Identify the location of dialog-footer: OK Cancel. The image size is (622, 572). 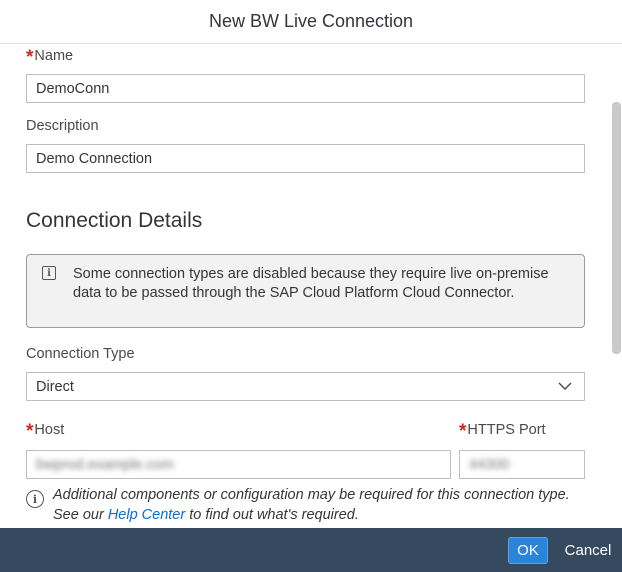
(311, 550).